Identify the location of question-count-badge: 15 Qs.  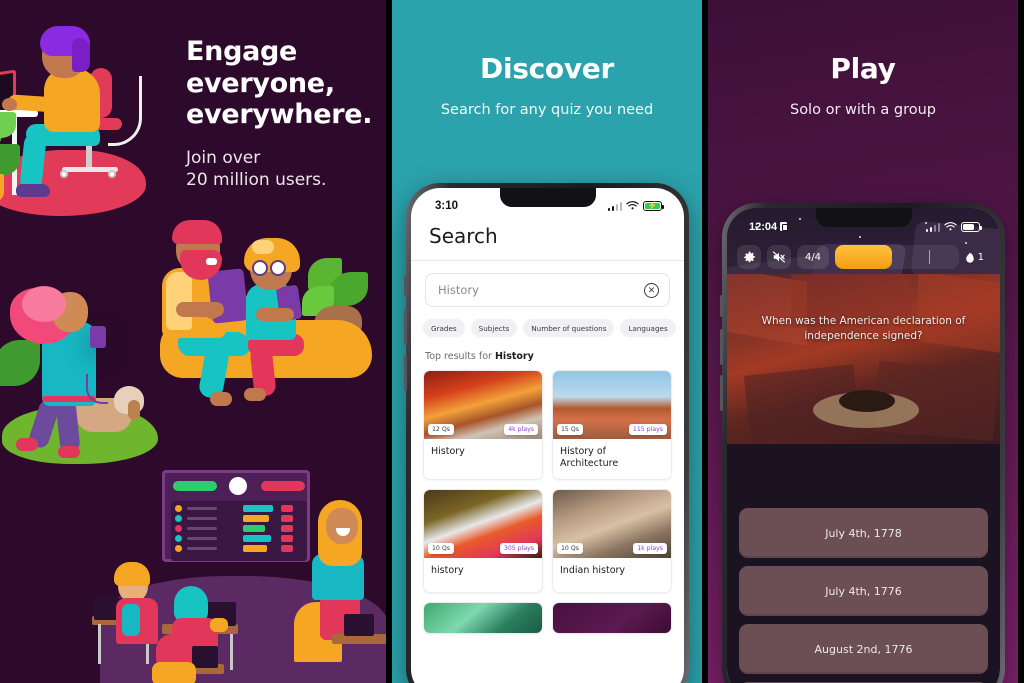
(570, 429).